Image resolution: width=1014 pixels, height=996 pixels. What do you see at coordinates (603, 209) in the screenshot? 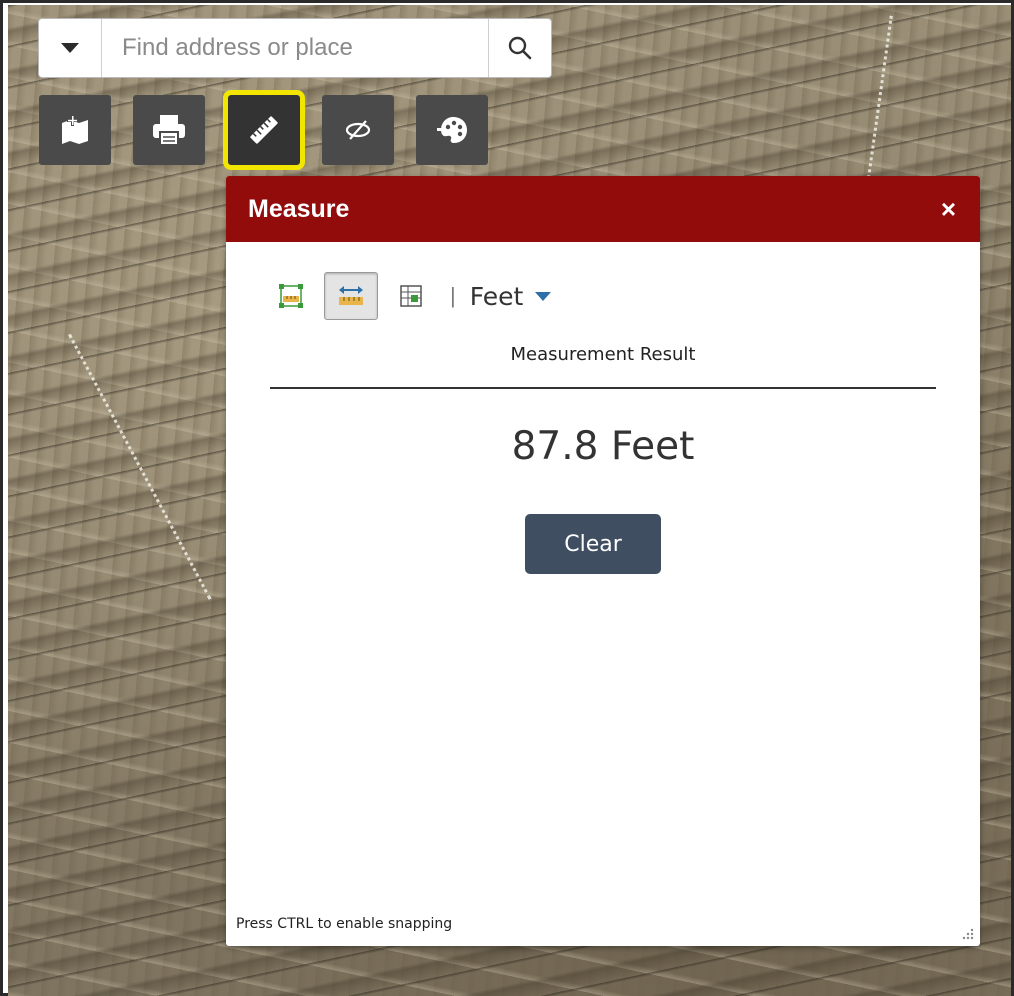
I see `panel-header: Measure ×` at bounding box center [603, 209].